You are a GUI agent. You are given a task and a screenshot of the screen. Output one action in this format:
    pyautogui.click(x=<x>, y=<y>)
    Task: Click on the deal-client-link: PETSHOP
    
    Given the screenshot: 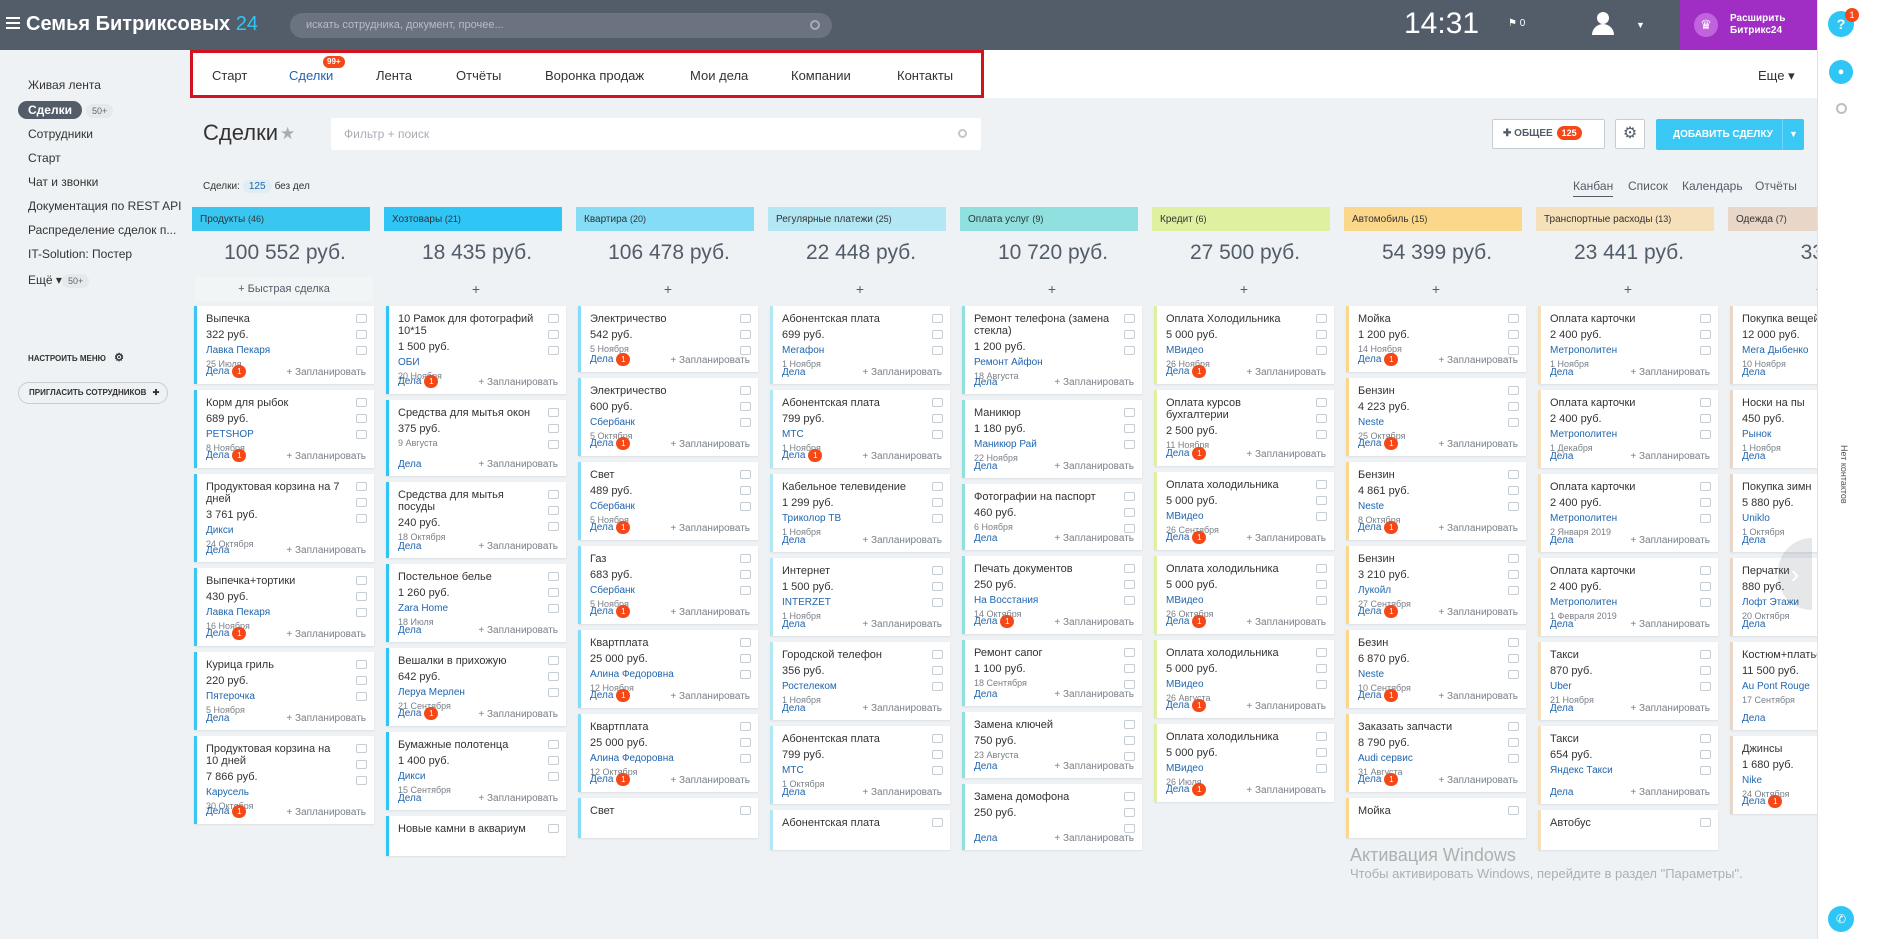 What is the action you would take?
    pyautogui.click(x=286, y=434)
    